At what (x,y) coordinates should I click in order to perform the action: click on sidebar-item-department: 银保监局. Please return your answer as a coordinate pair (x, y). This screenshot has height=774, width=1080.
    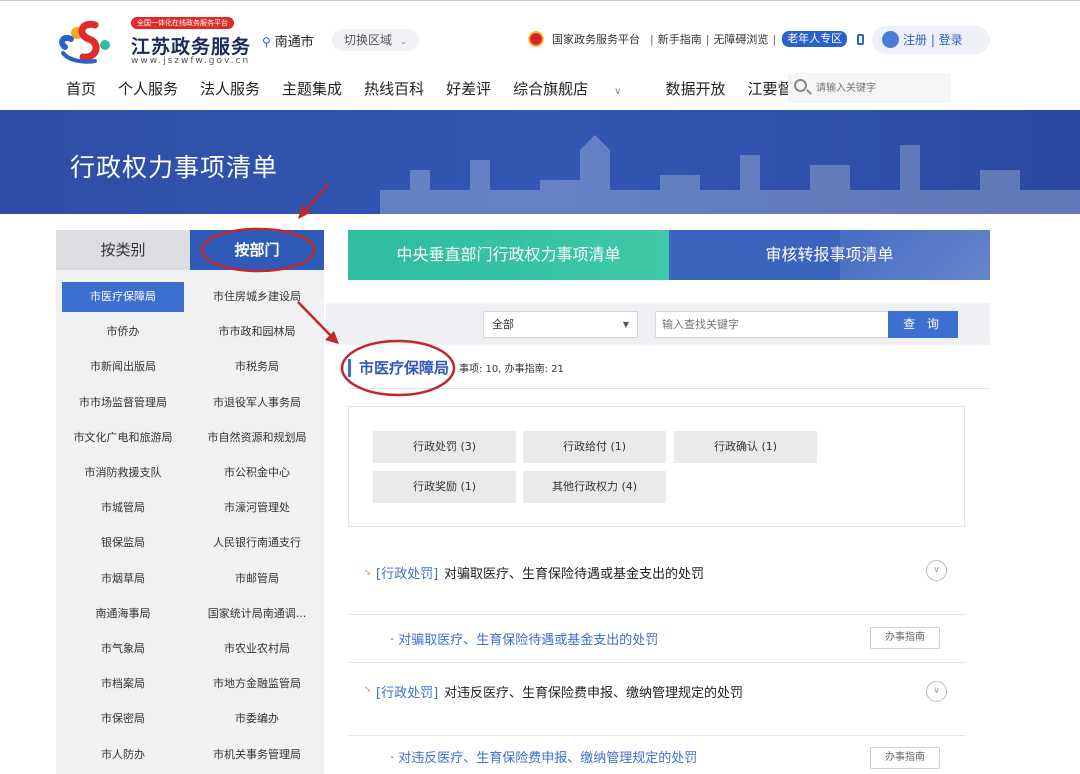
    Looking at the image, I should click on (123, 542).